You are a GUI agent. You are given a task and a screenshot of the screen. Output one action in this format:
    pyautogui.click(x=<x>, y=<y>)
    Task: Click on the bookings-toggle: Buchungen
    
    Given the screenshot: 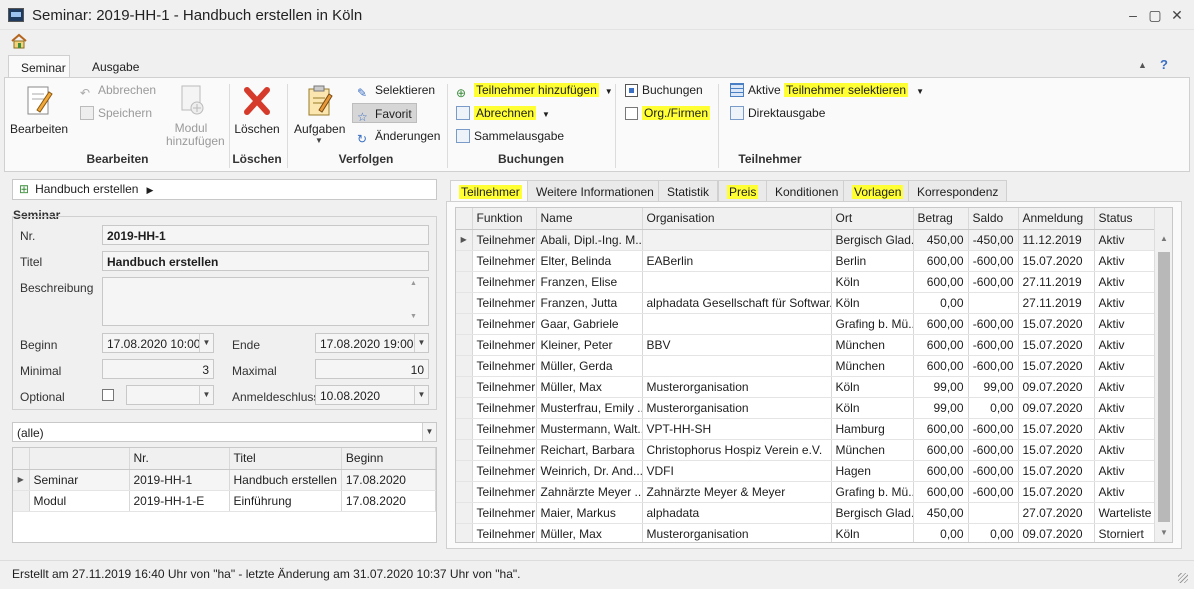 What is the action you would take?
    pyautogui.click(x=664, y=90)
    